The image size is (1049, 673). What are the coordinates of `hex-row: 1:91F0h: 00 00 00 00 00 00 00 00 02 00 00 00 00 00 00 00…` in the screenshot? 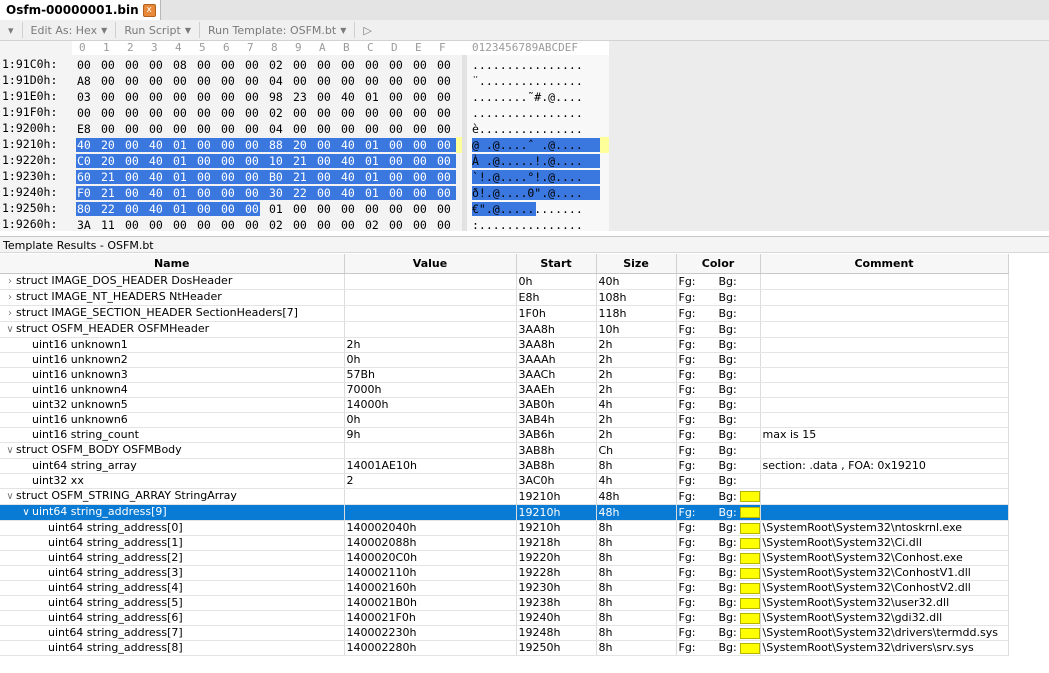 It's located at (304, 113).